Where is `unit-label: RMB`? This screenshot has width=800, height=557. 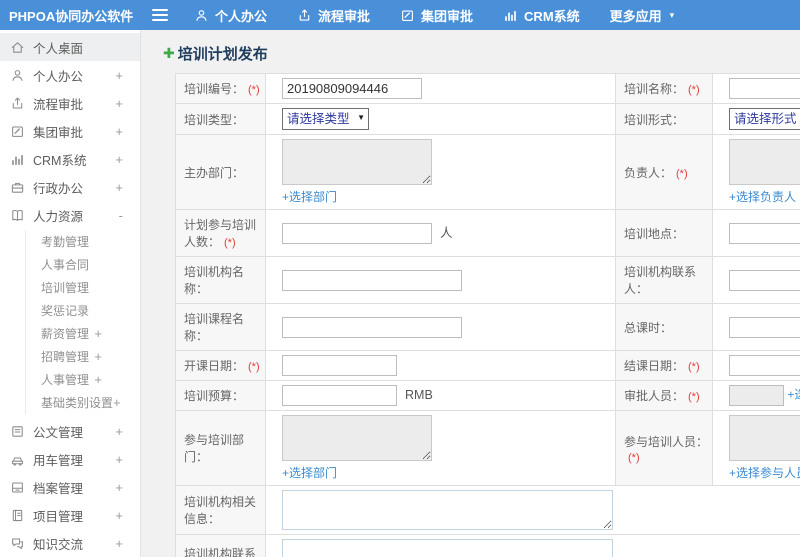 unit-label: RMB is located at coordinates (419, 394).